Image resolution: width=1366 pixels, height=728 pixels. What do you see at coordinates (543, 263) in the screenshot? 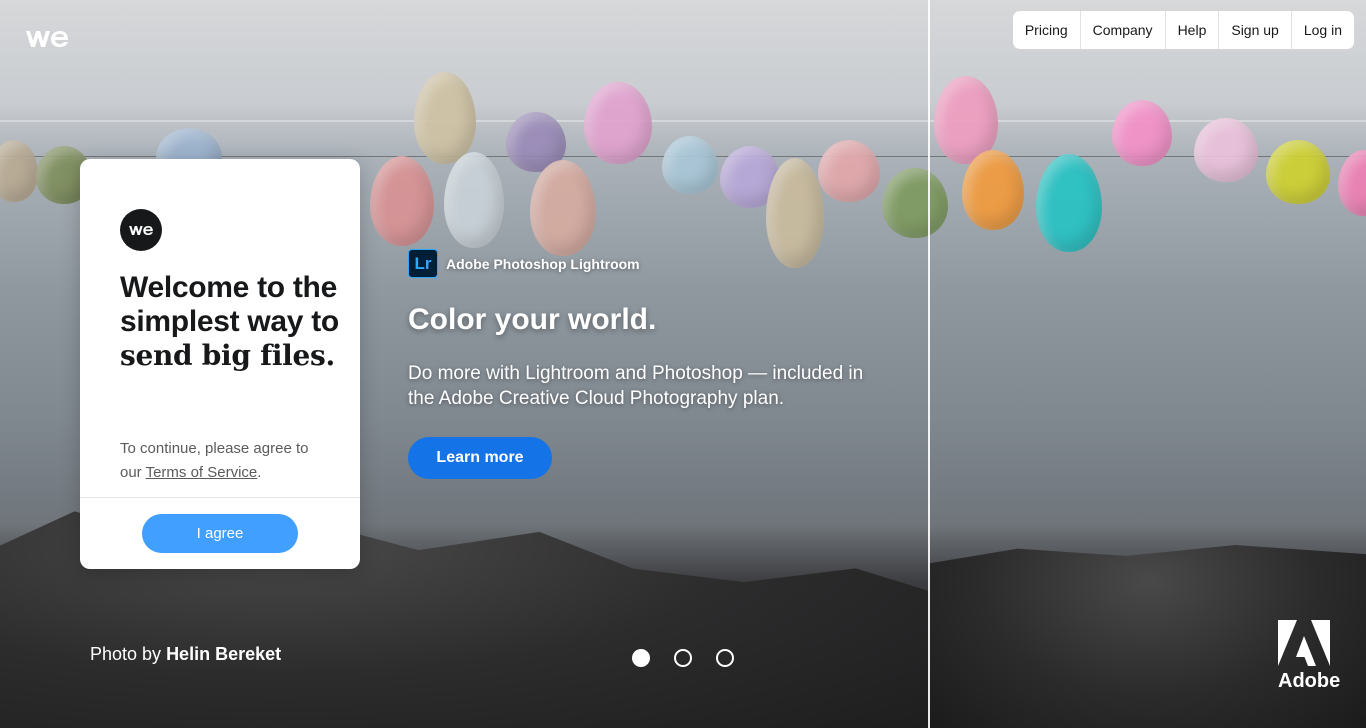
I see `ad-brand-name: Adobe Photoshop Lightroom` at bounding box center [543, 263].